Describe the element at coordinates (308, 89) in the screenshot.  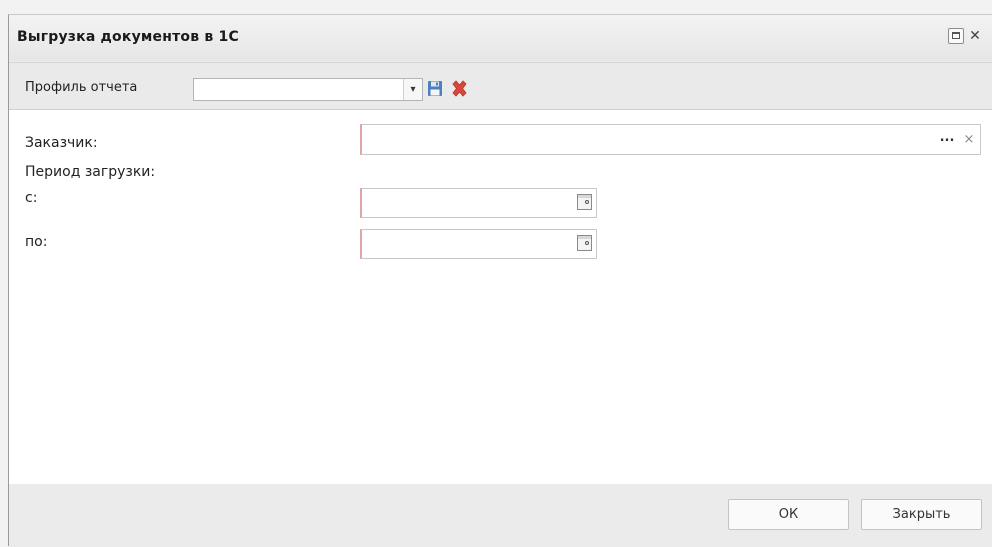
I see `profile-select: ▾` at that location.